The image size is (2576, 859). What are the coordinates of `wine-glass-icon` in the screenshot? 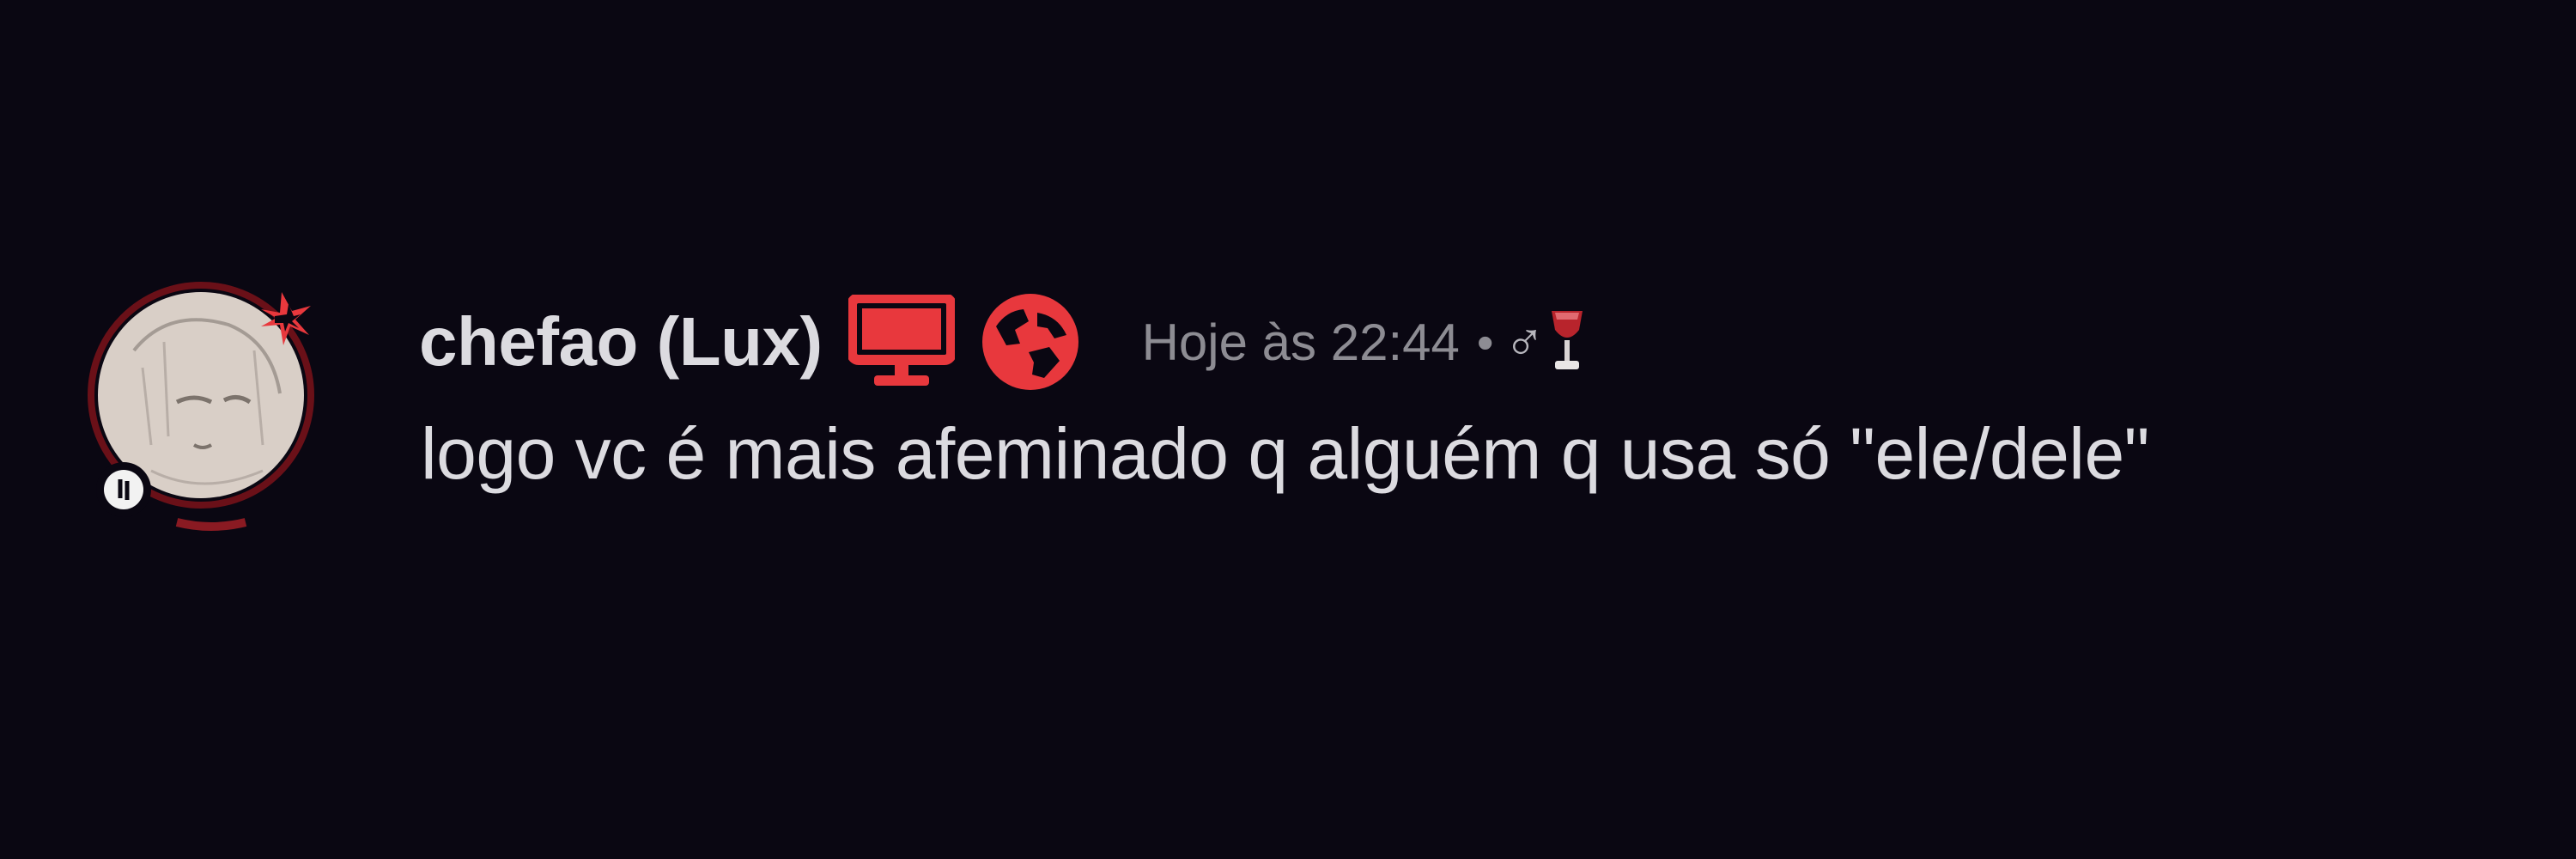 It's located at (1567, 342).